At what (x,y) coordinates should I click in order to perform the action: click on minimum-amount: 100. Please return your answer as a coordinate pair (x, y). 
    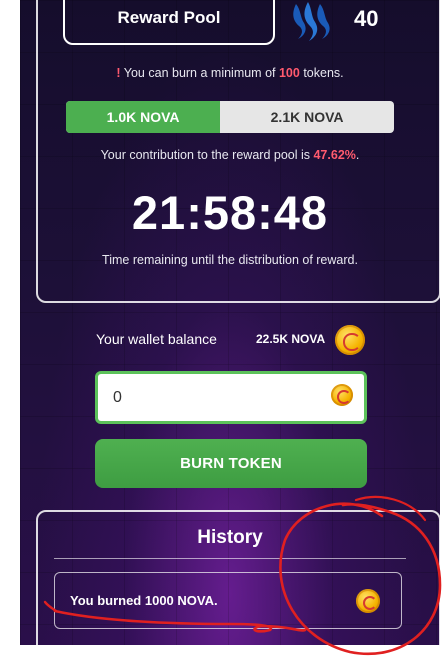
    Looking at the image, I should click on (289, 73).